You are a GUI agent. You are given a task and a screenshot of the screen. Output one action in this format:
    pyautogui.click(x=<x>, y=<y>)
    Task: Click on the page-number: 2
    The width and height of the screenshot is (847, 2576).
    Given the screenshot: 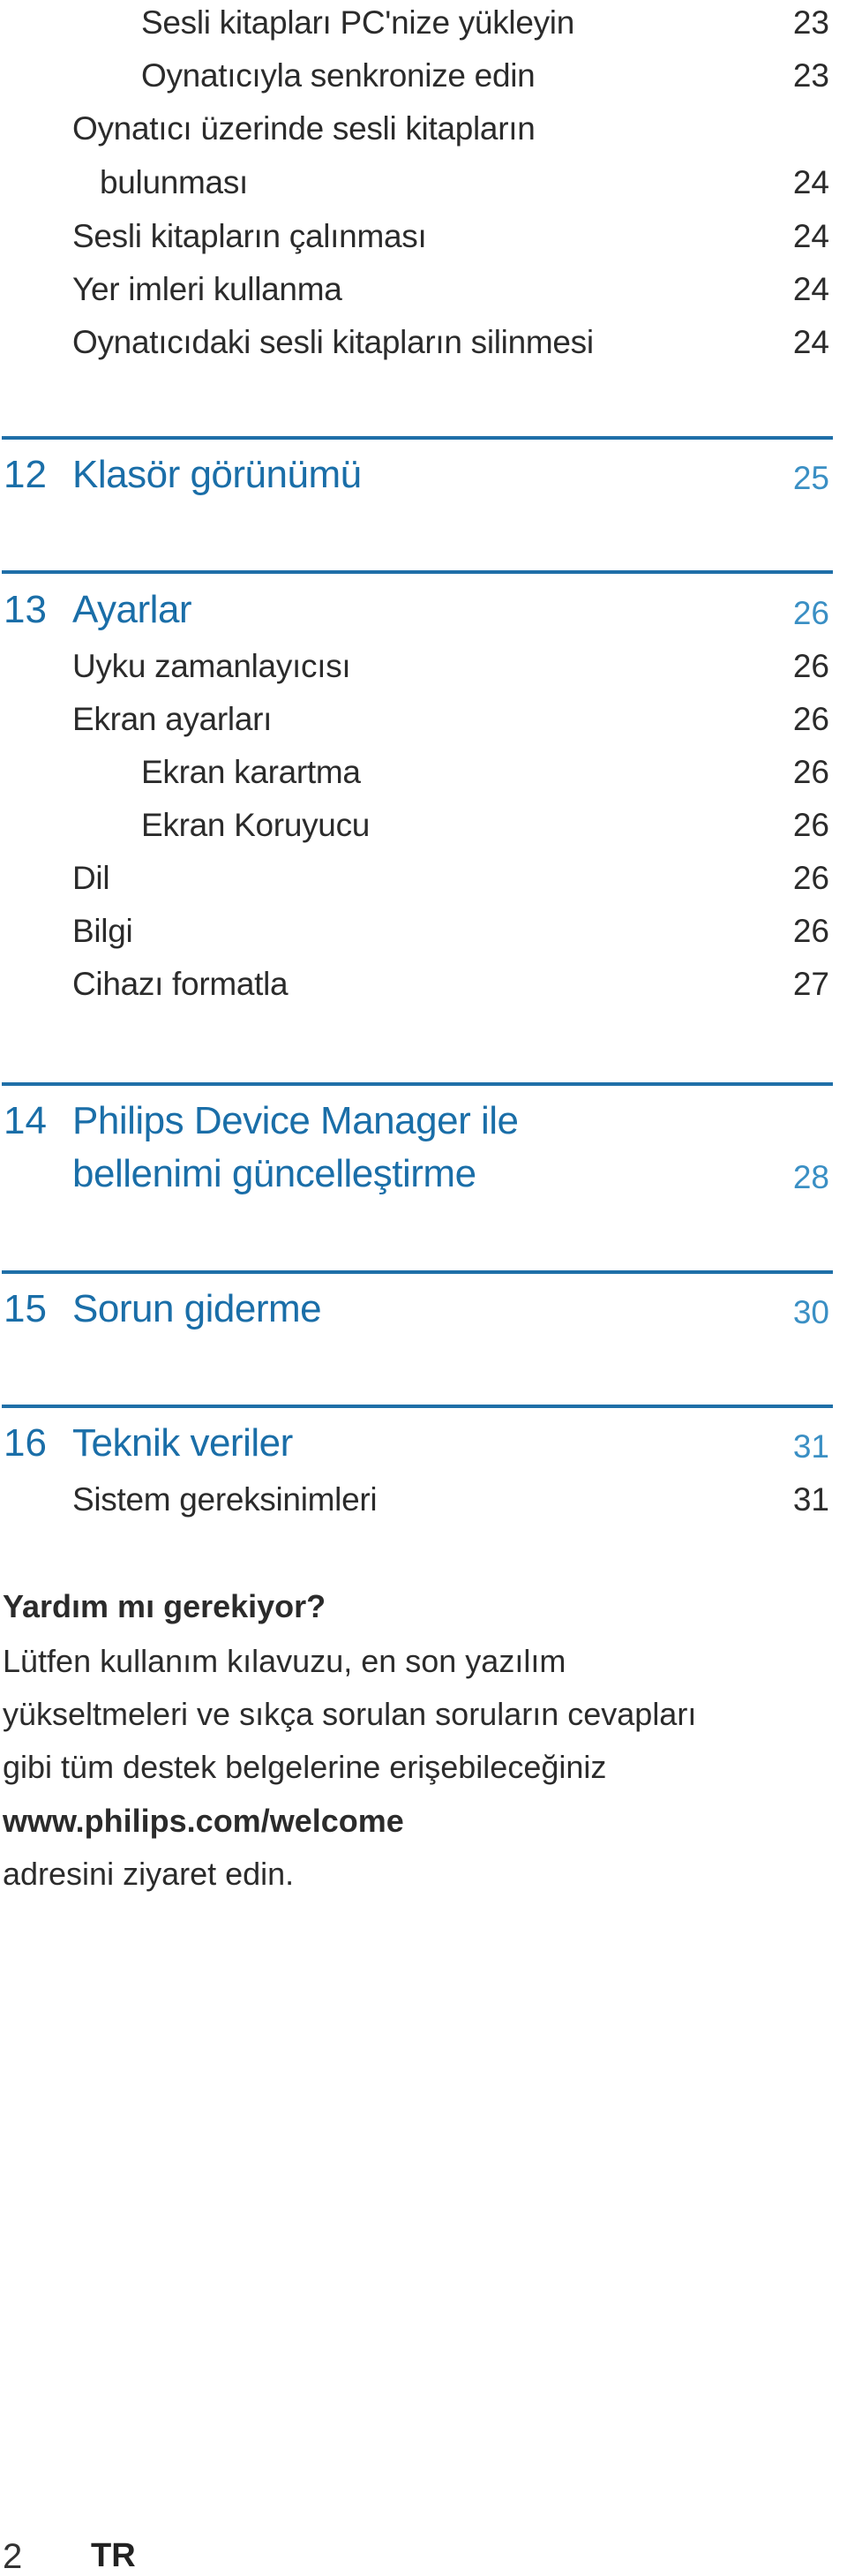 What is the action you would take?
    pyautogui.click(x=13, y=2557)
    